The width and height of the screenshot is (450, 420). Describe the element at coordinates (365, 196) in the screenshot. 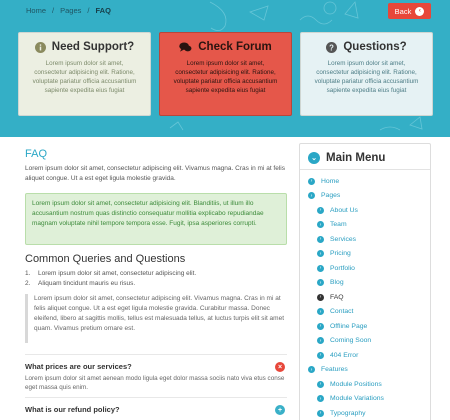

I see `sidebar-item-pages: › Pages` at that location.